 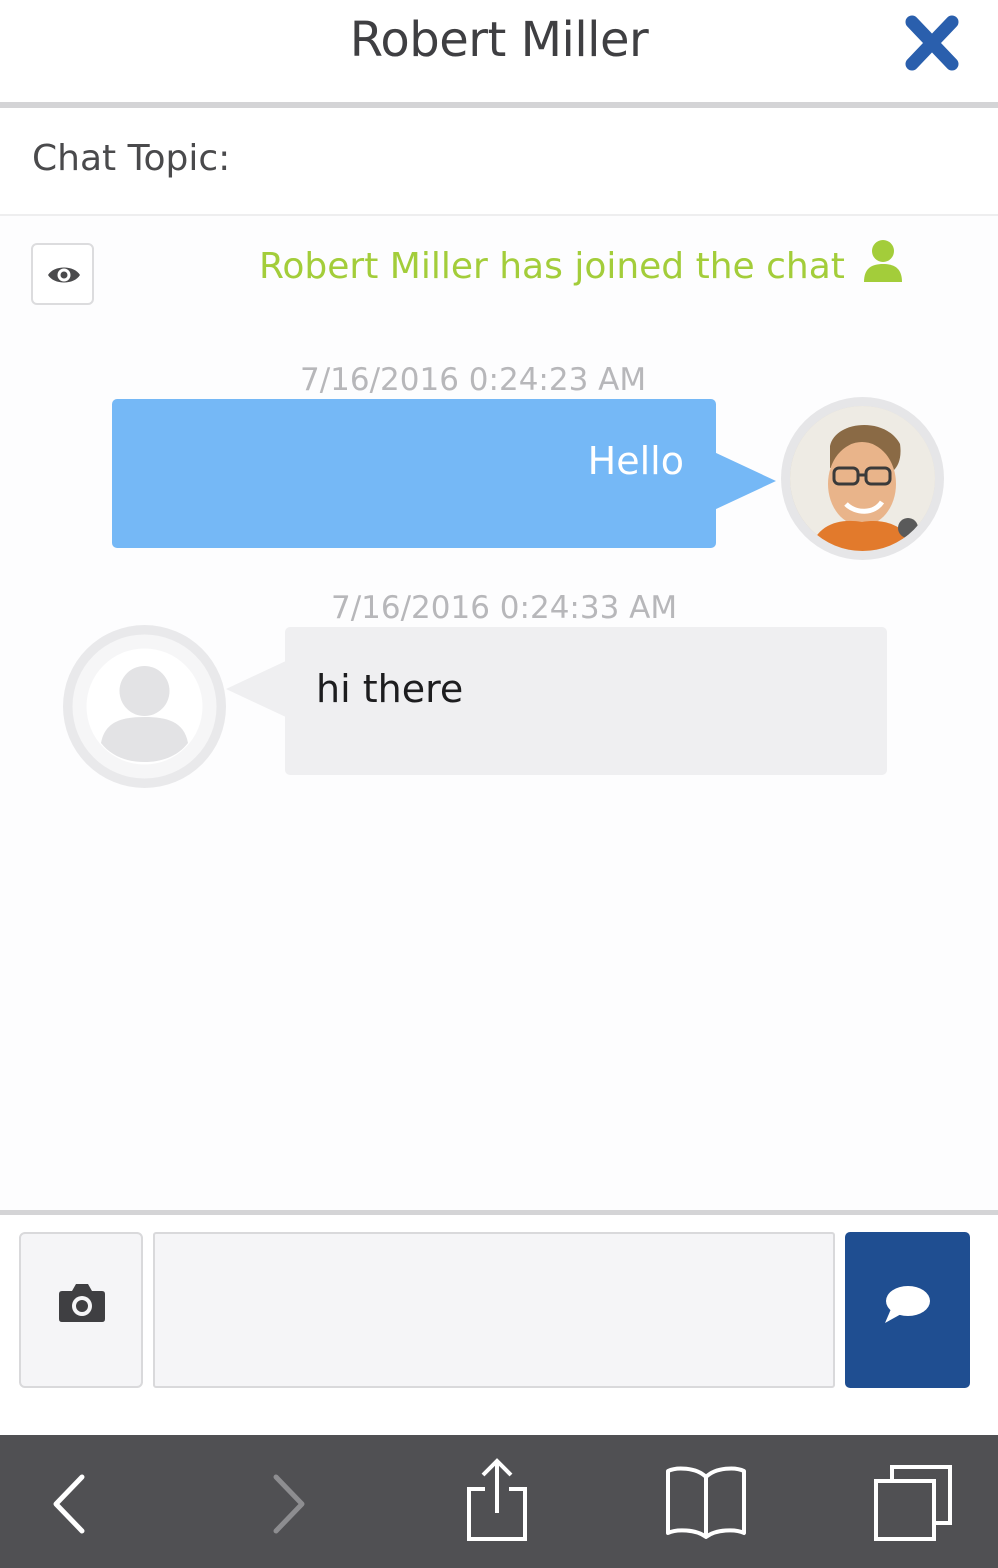 I want to click on browser-toolbar, so click(x=499, y=1501).